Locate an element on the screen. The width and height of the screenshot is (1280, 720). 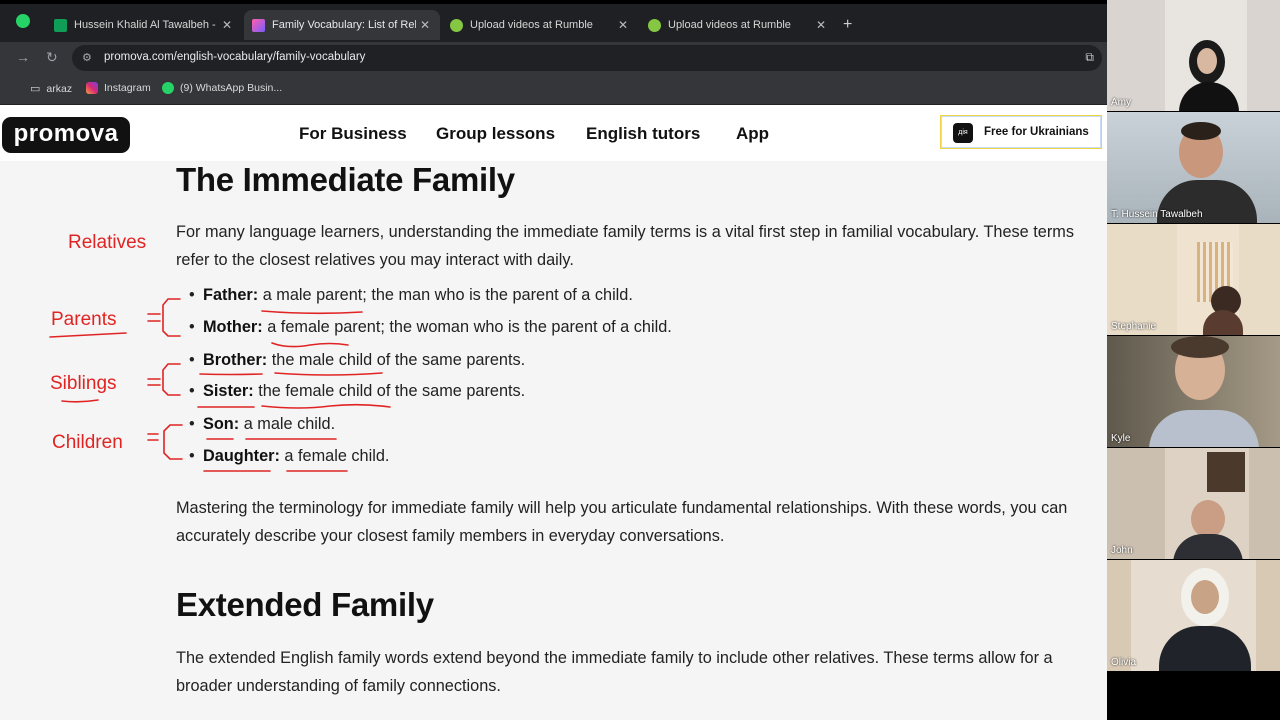
bookmark-label: arkaz is located at coordinates (59, 88).